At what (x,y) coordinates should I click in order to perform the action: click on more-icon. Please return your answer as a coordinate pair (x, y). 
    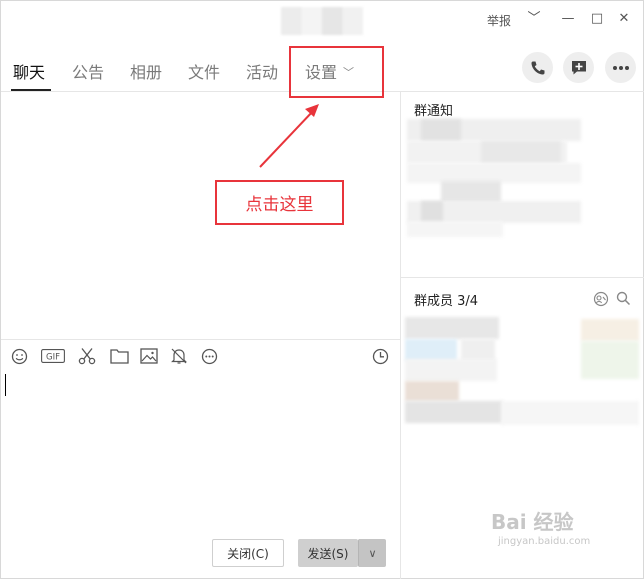
    Looking at the image, I should click on (620, 67).